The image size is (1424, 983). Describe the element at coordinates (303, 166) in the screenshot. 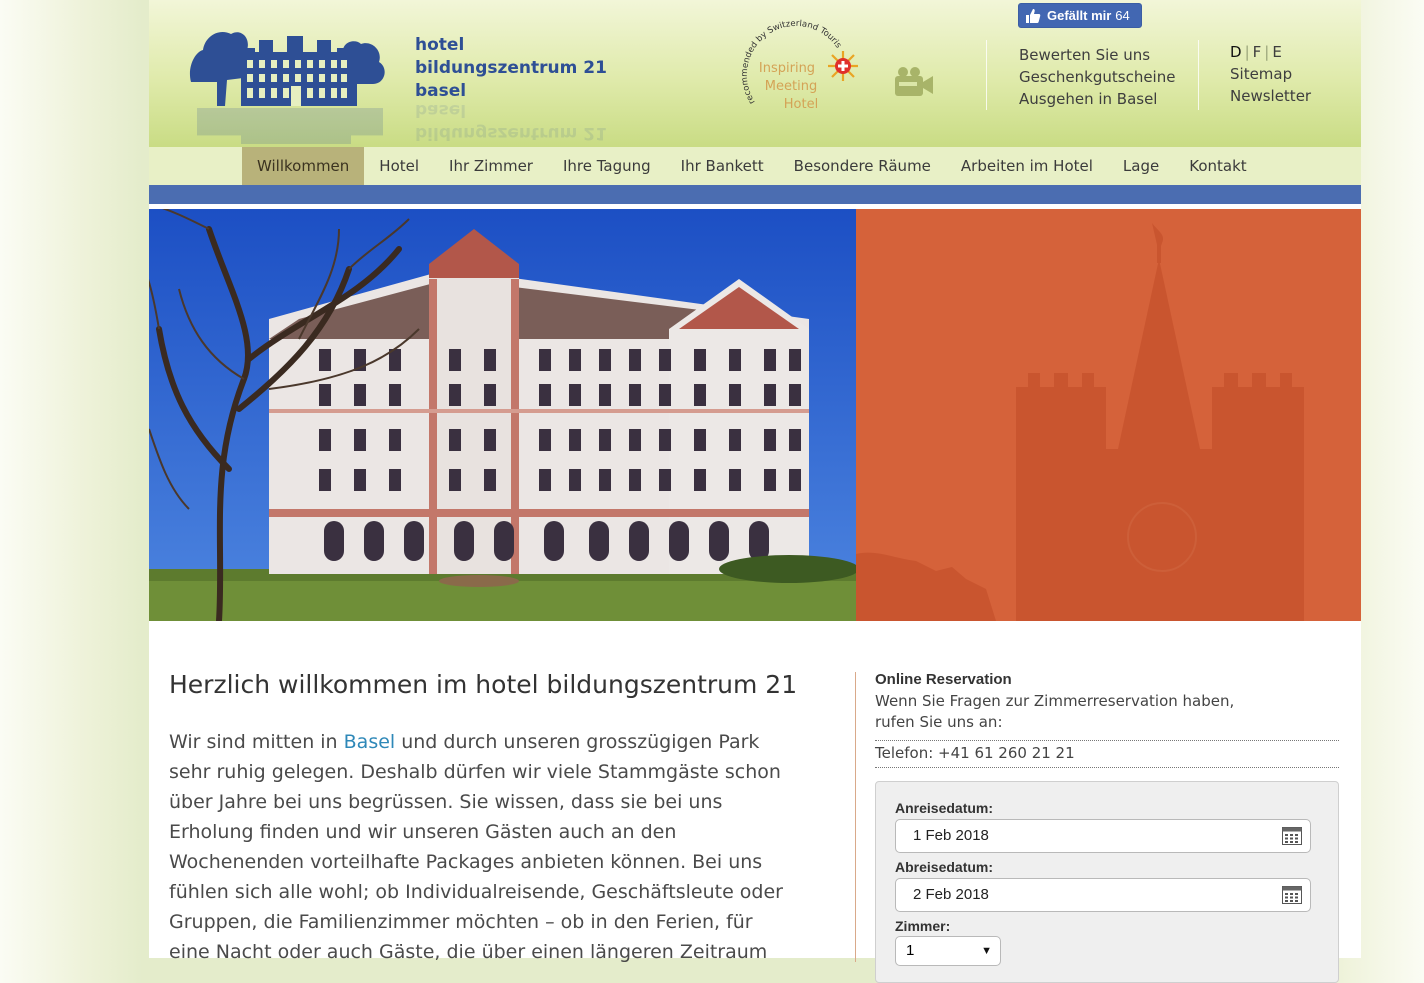

I see `nav-willkommen: Willkommen` at that location.